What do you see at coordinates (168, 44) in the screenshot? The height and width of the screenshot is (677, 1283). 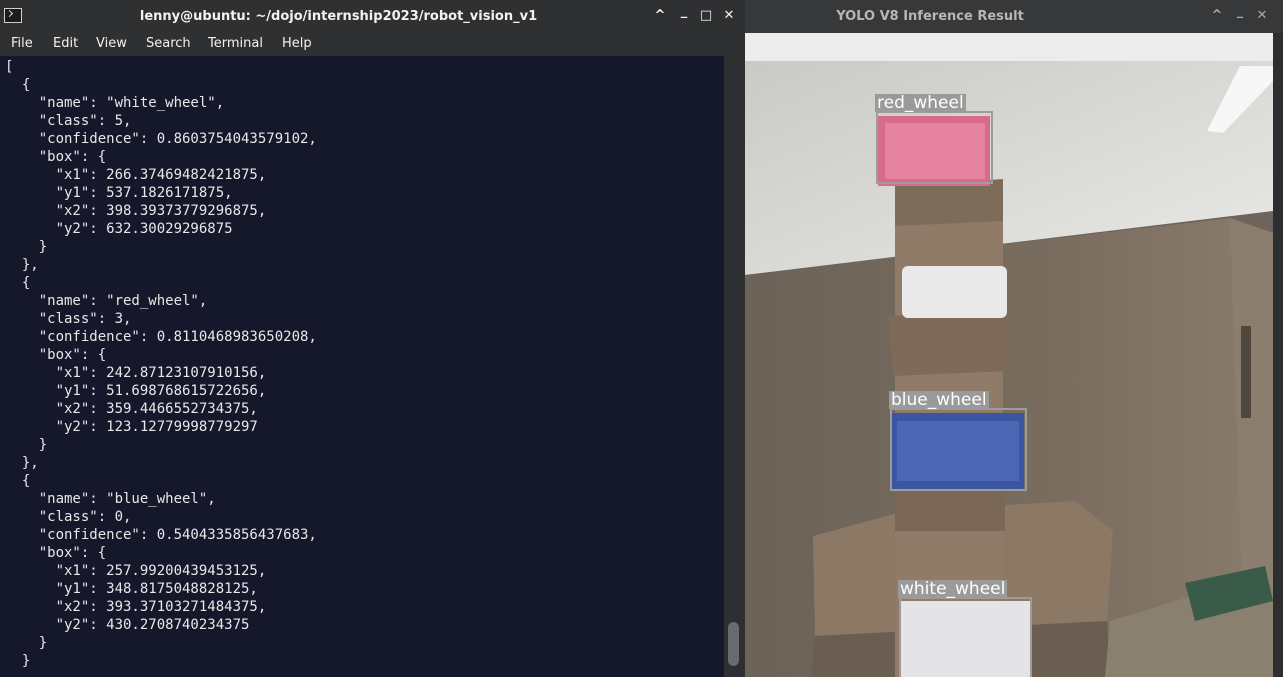 I see `menu-search: Search` at bounding box center [168, 44].